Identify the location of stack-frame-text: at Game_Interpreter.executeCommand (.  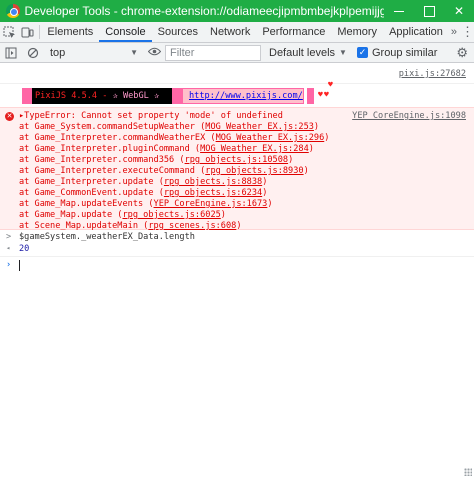
(112, 171).